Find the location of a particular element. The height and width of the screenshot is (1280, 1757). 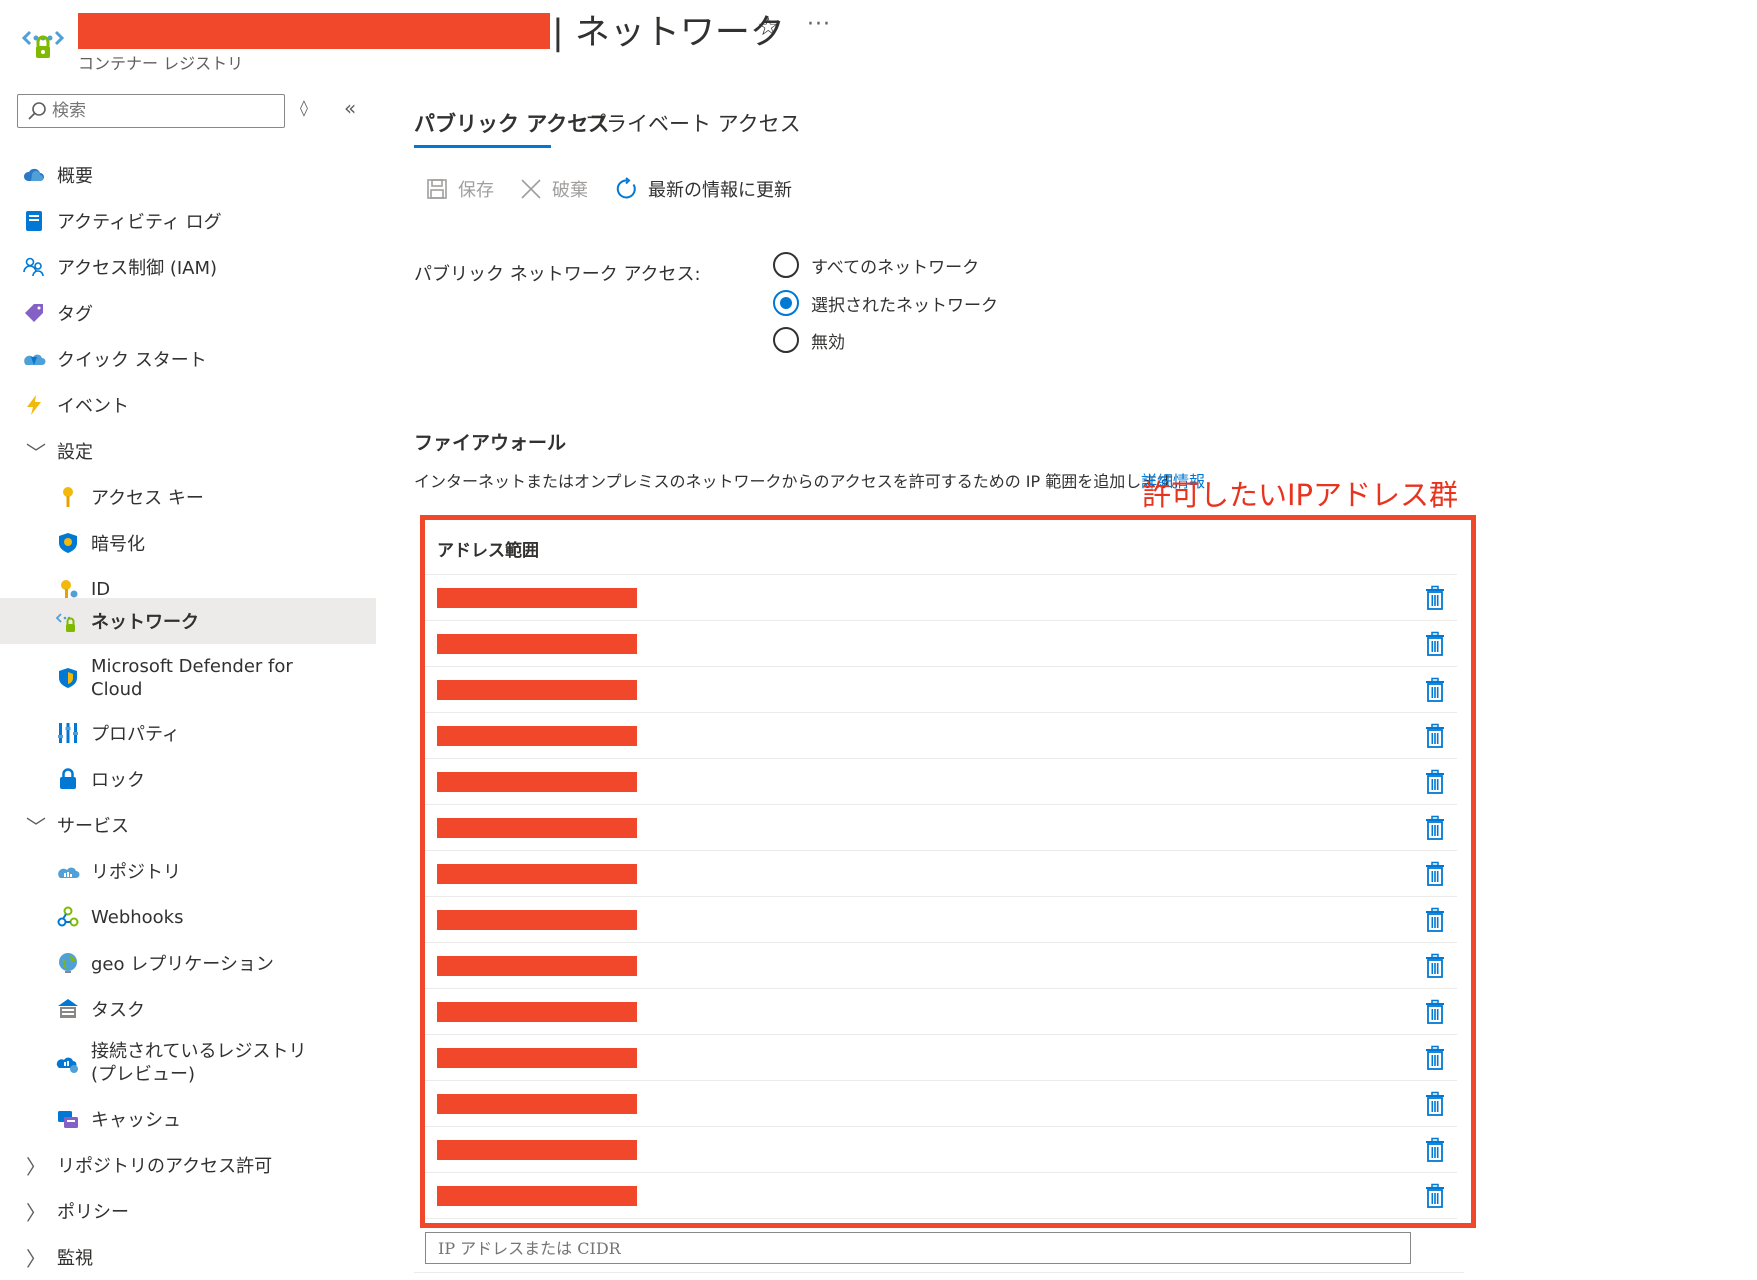

annotation-label: 許可したいIPアドレス群 is located at coordinates (1300, 495).